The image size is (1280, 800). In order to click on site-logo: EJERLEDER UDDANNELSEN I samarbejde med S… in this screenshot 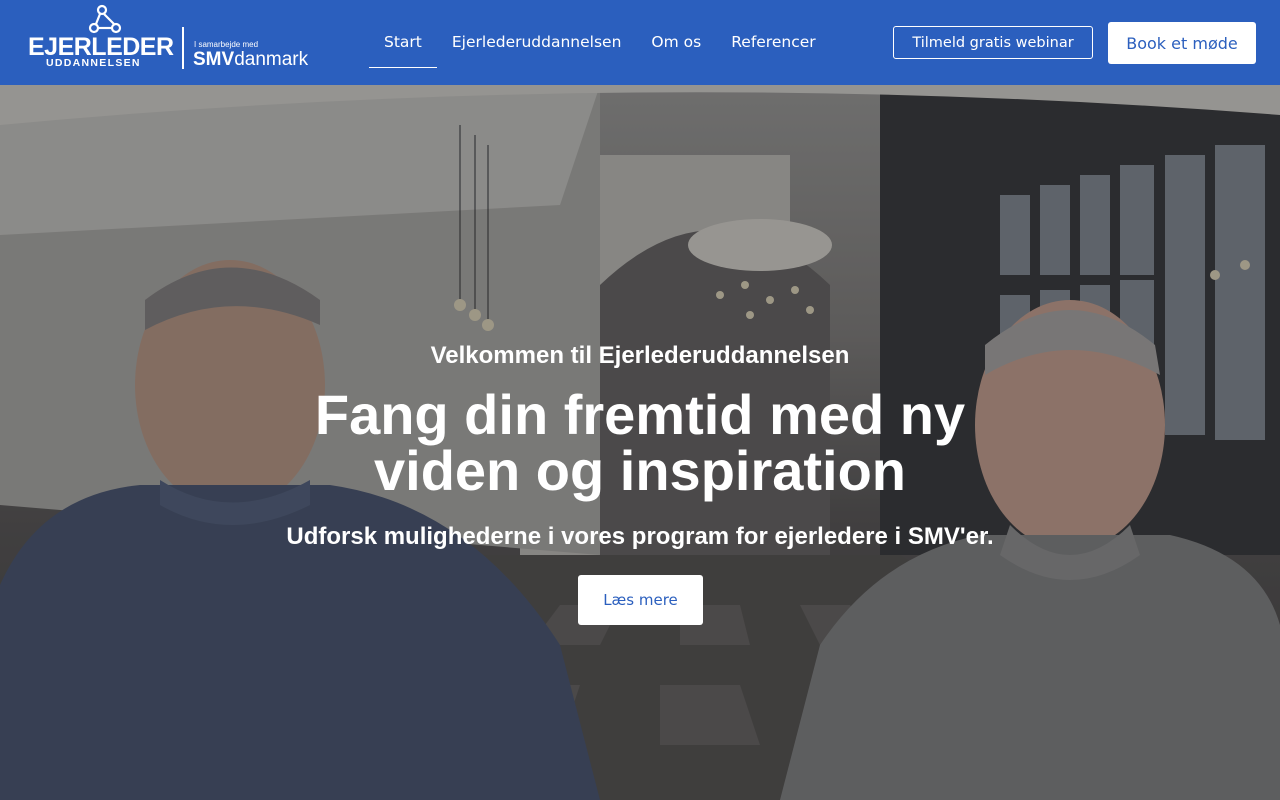, I will do `click(183, 38)`.